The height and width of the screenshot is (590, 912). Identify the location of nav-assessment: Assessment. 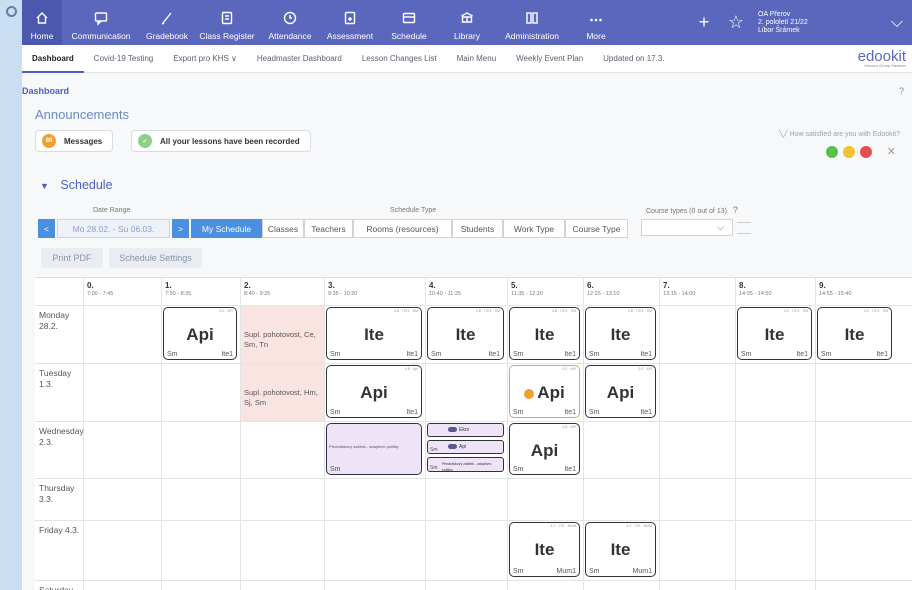
(350, 22).